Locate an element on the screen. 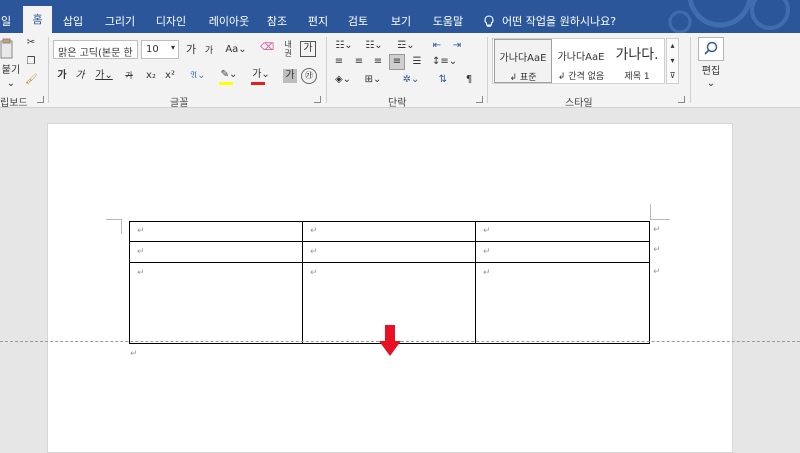  justify-icon: ≡ is located at coordinates (397, 62).